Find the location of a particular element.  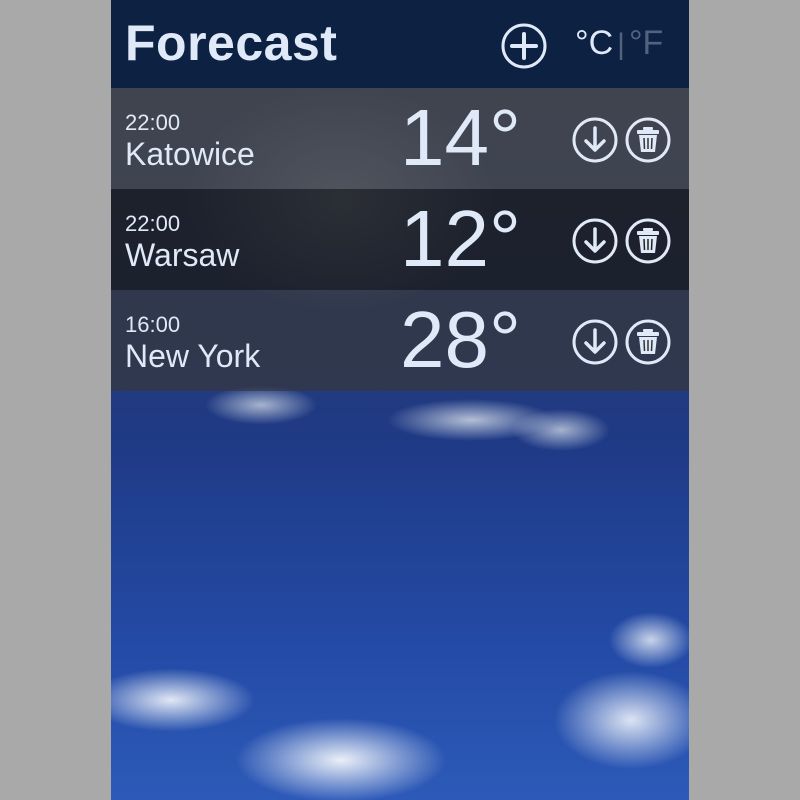

city-row-katowice: 22:00 Katowice 14° is located at coordinates (400, 138).